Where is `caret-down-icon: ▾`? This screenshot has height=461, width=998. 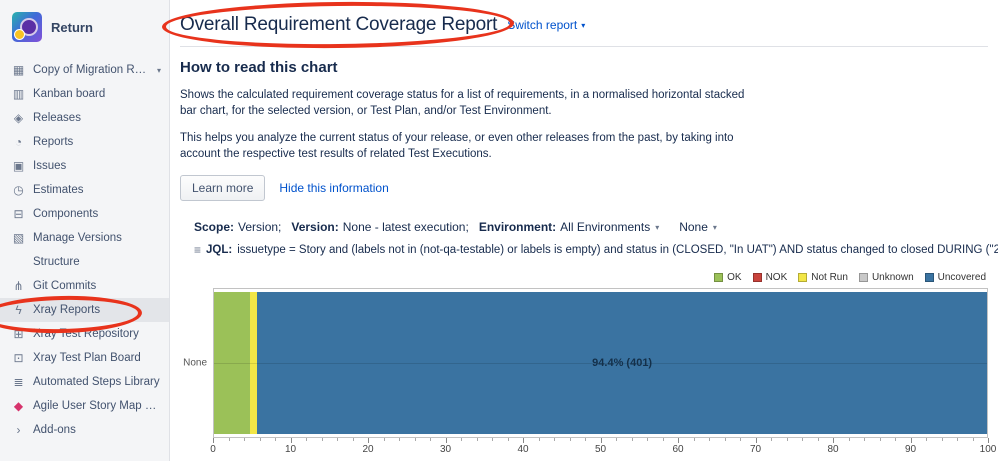 caret-down-icon: ▾ is located at coordinates (583, 25).